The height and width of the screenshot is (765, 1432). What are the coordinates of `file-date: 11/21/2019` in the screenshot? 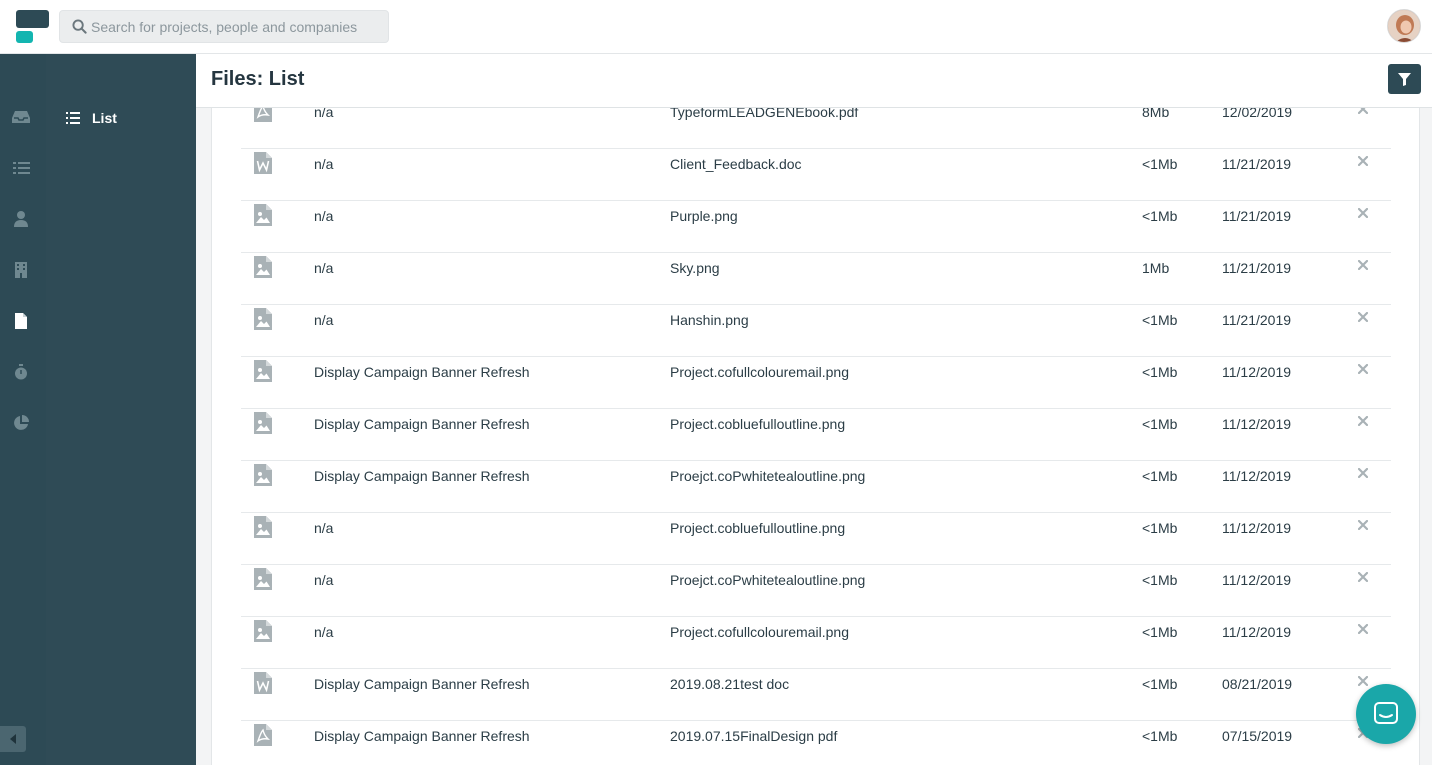 It's located at (1257, 320).